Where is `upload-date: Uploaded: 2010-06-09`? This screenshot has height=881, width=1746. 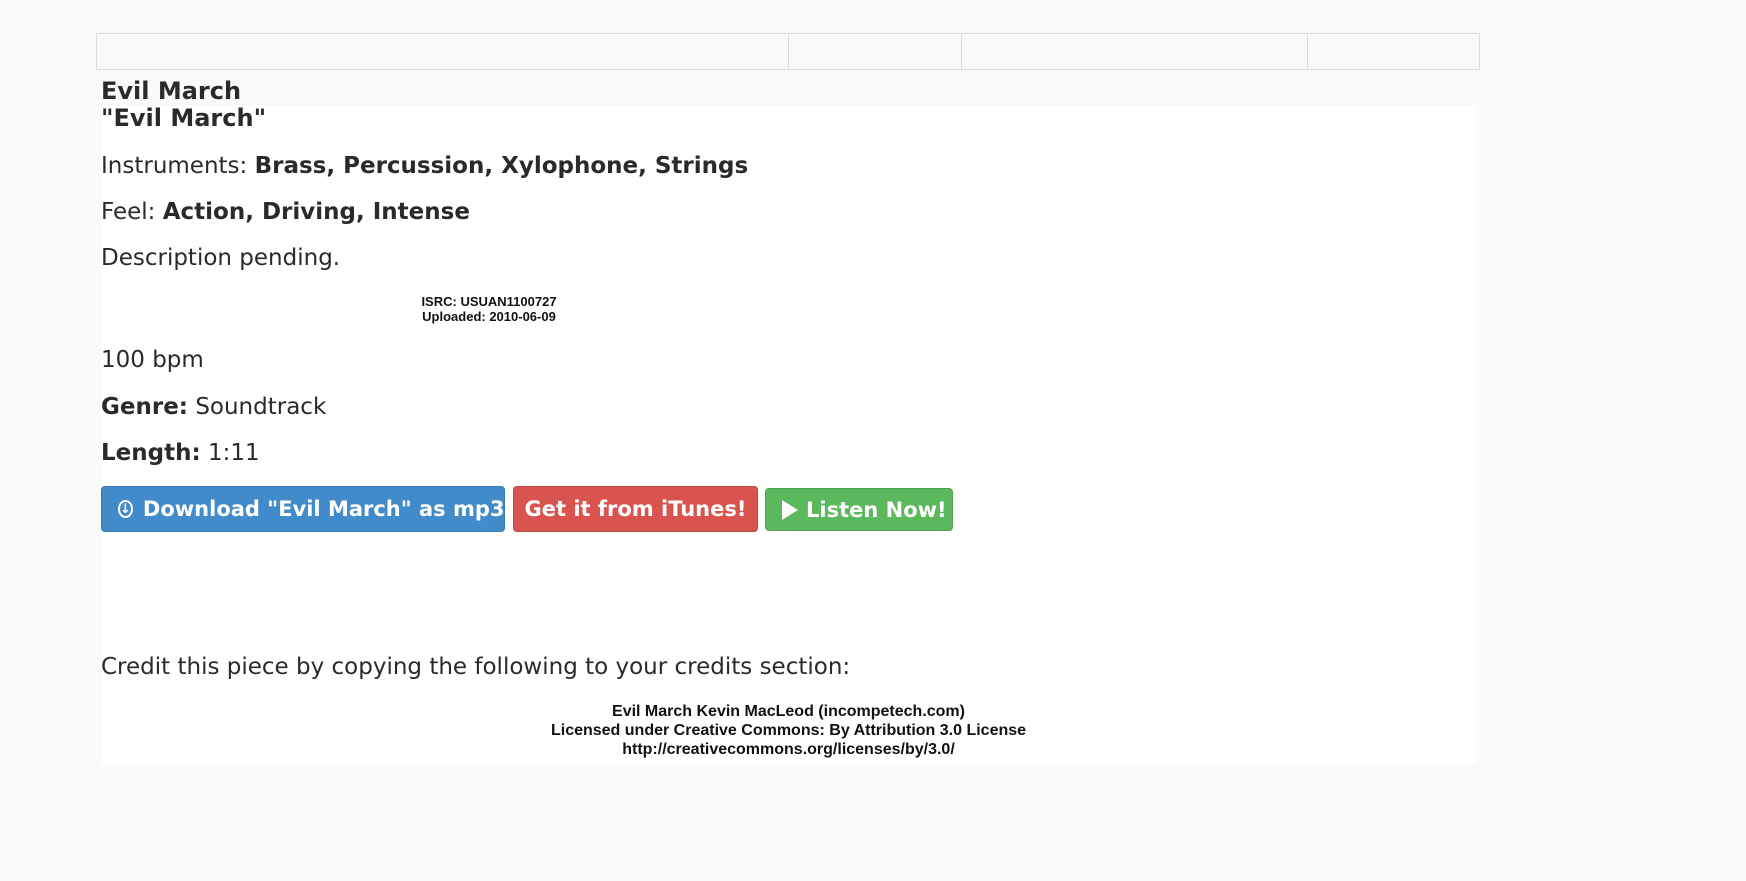 upload-date: Uploaded: 2010-06-09 is located at coordinates (489, 316).